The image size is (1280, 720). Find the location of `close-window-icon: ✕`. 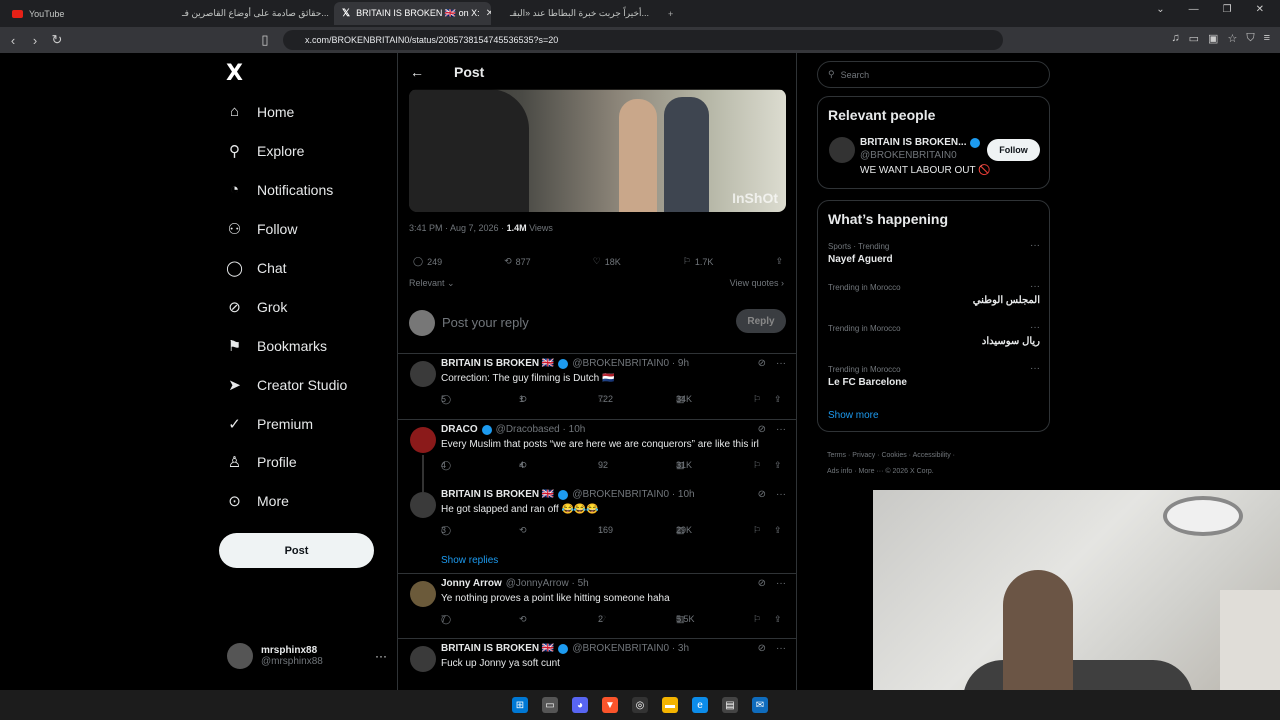

close-window-icon: ✕ is located at coordinates (1260, 9).